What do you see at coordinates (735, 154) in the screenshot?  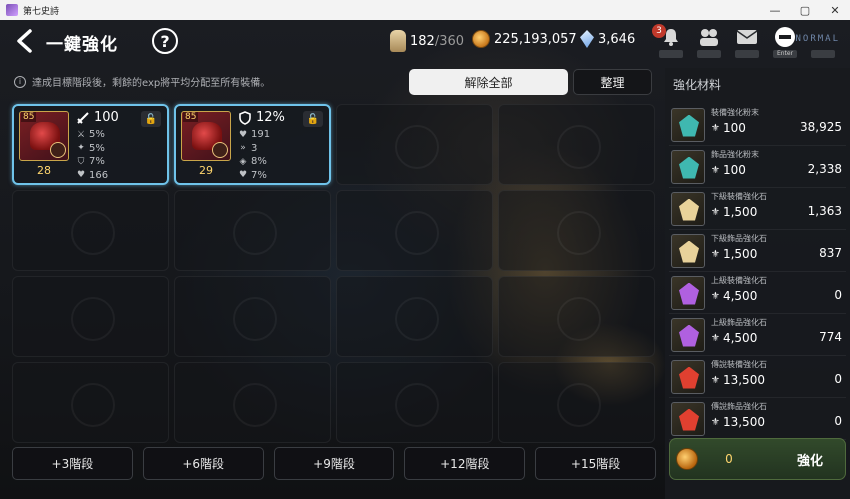 I see `material-name: 飾品強化粉末` at bounding box center [735, 154].